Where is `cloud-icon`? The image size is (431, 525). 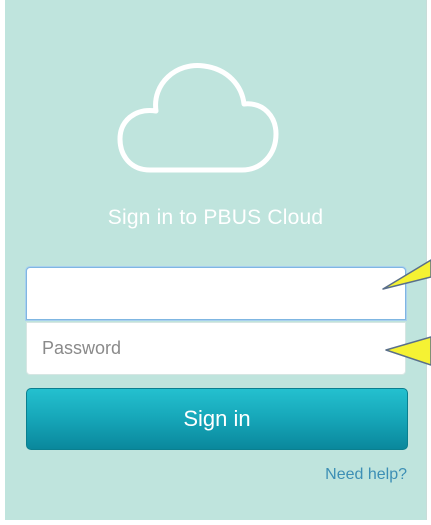 cloud-icon is located at coordinates (198, 118).